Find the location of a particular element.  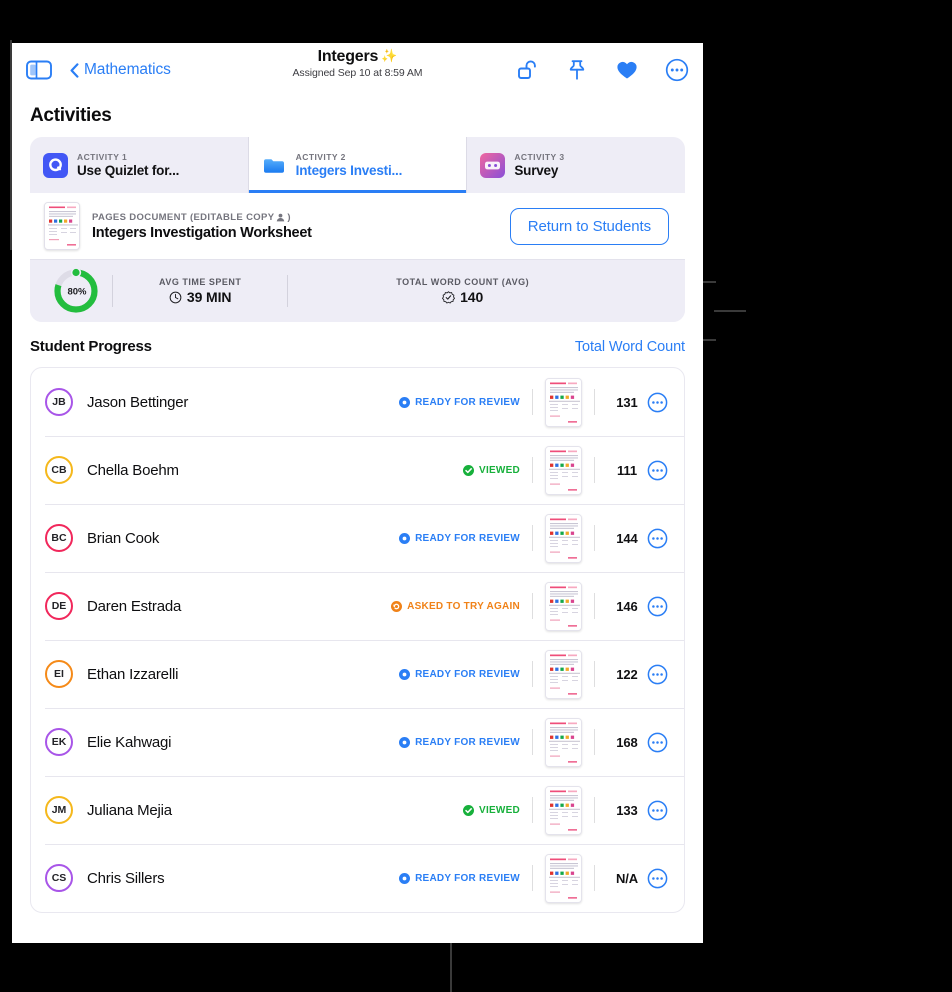

activity-tab-3: ACTIVITY 3 Survey is located at coordinates (576, 165).